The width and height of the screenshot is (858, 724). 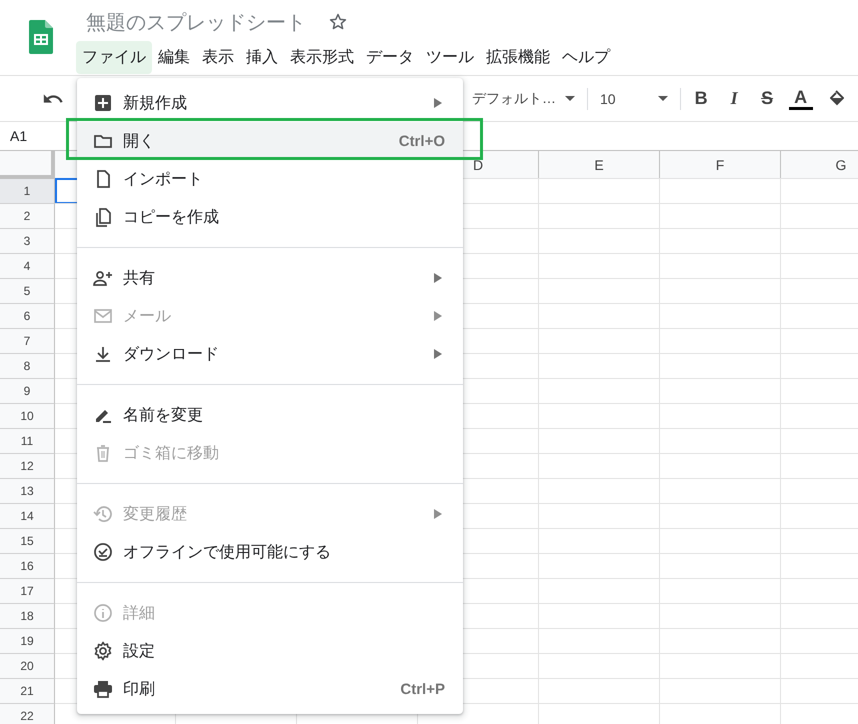 I want to click on menu-item: 印刷 Ctrl+P, so click(x=270, y=689).